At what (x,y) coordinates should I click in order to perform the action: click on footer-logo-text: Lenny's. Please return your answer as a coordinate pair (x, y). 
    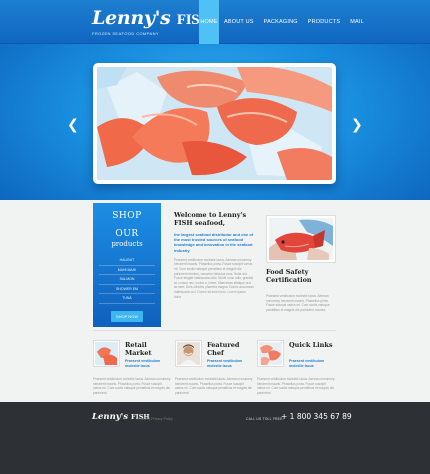
    Looking at the image, I should click on (110, 417).